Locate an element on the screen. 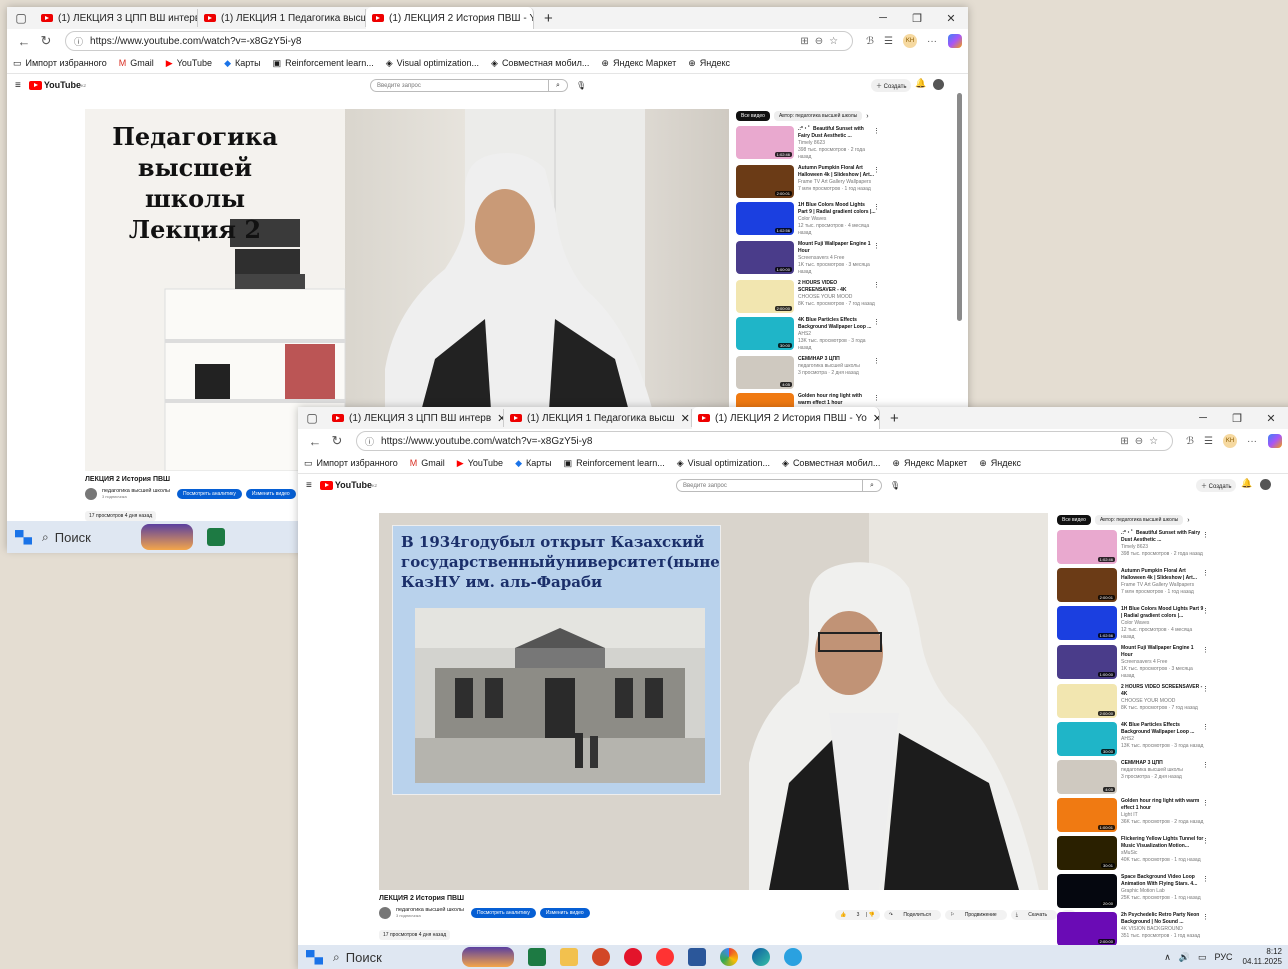 This screenshot has width=1288, height=969. clock: 8:12 04.11.2025 is located at coordinates (1262, 957).